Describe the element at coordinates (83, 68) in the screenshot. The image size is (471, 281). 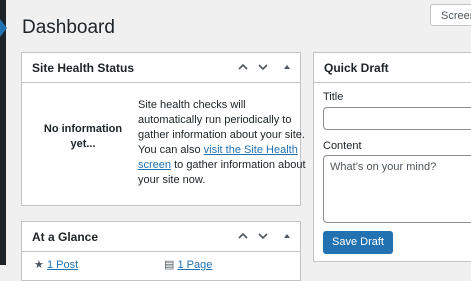
I see `site-health-title: Site Health Status` at that location.